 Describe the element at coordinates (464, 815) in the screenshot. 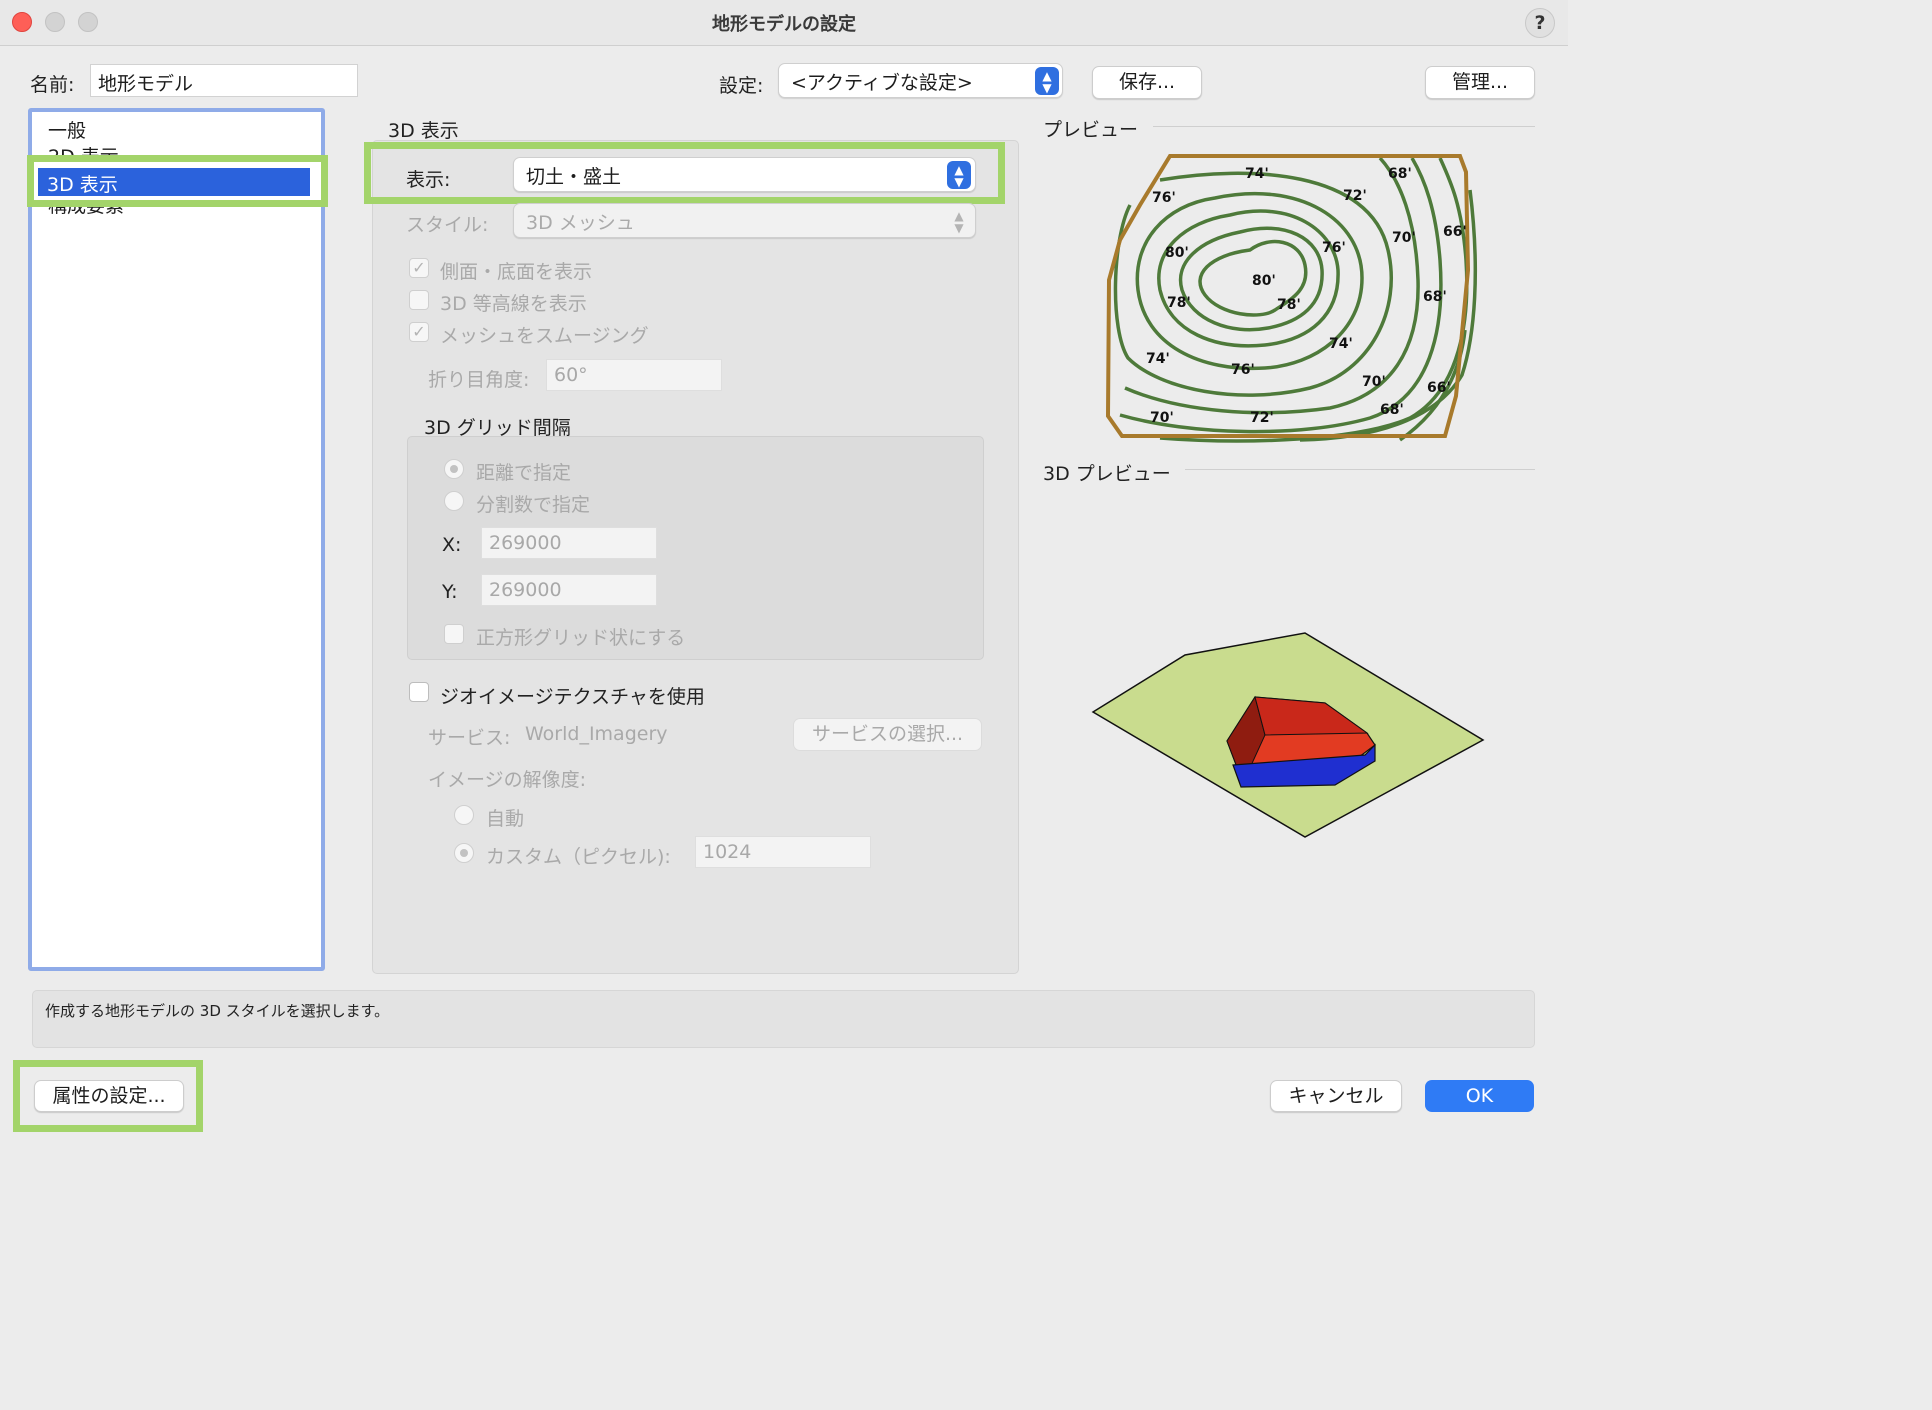

I see `resolution-auto-radio` at that location.